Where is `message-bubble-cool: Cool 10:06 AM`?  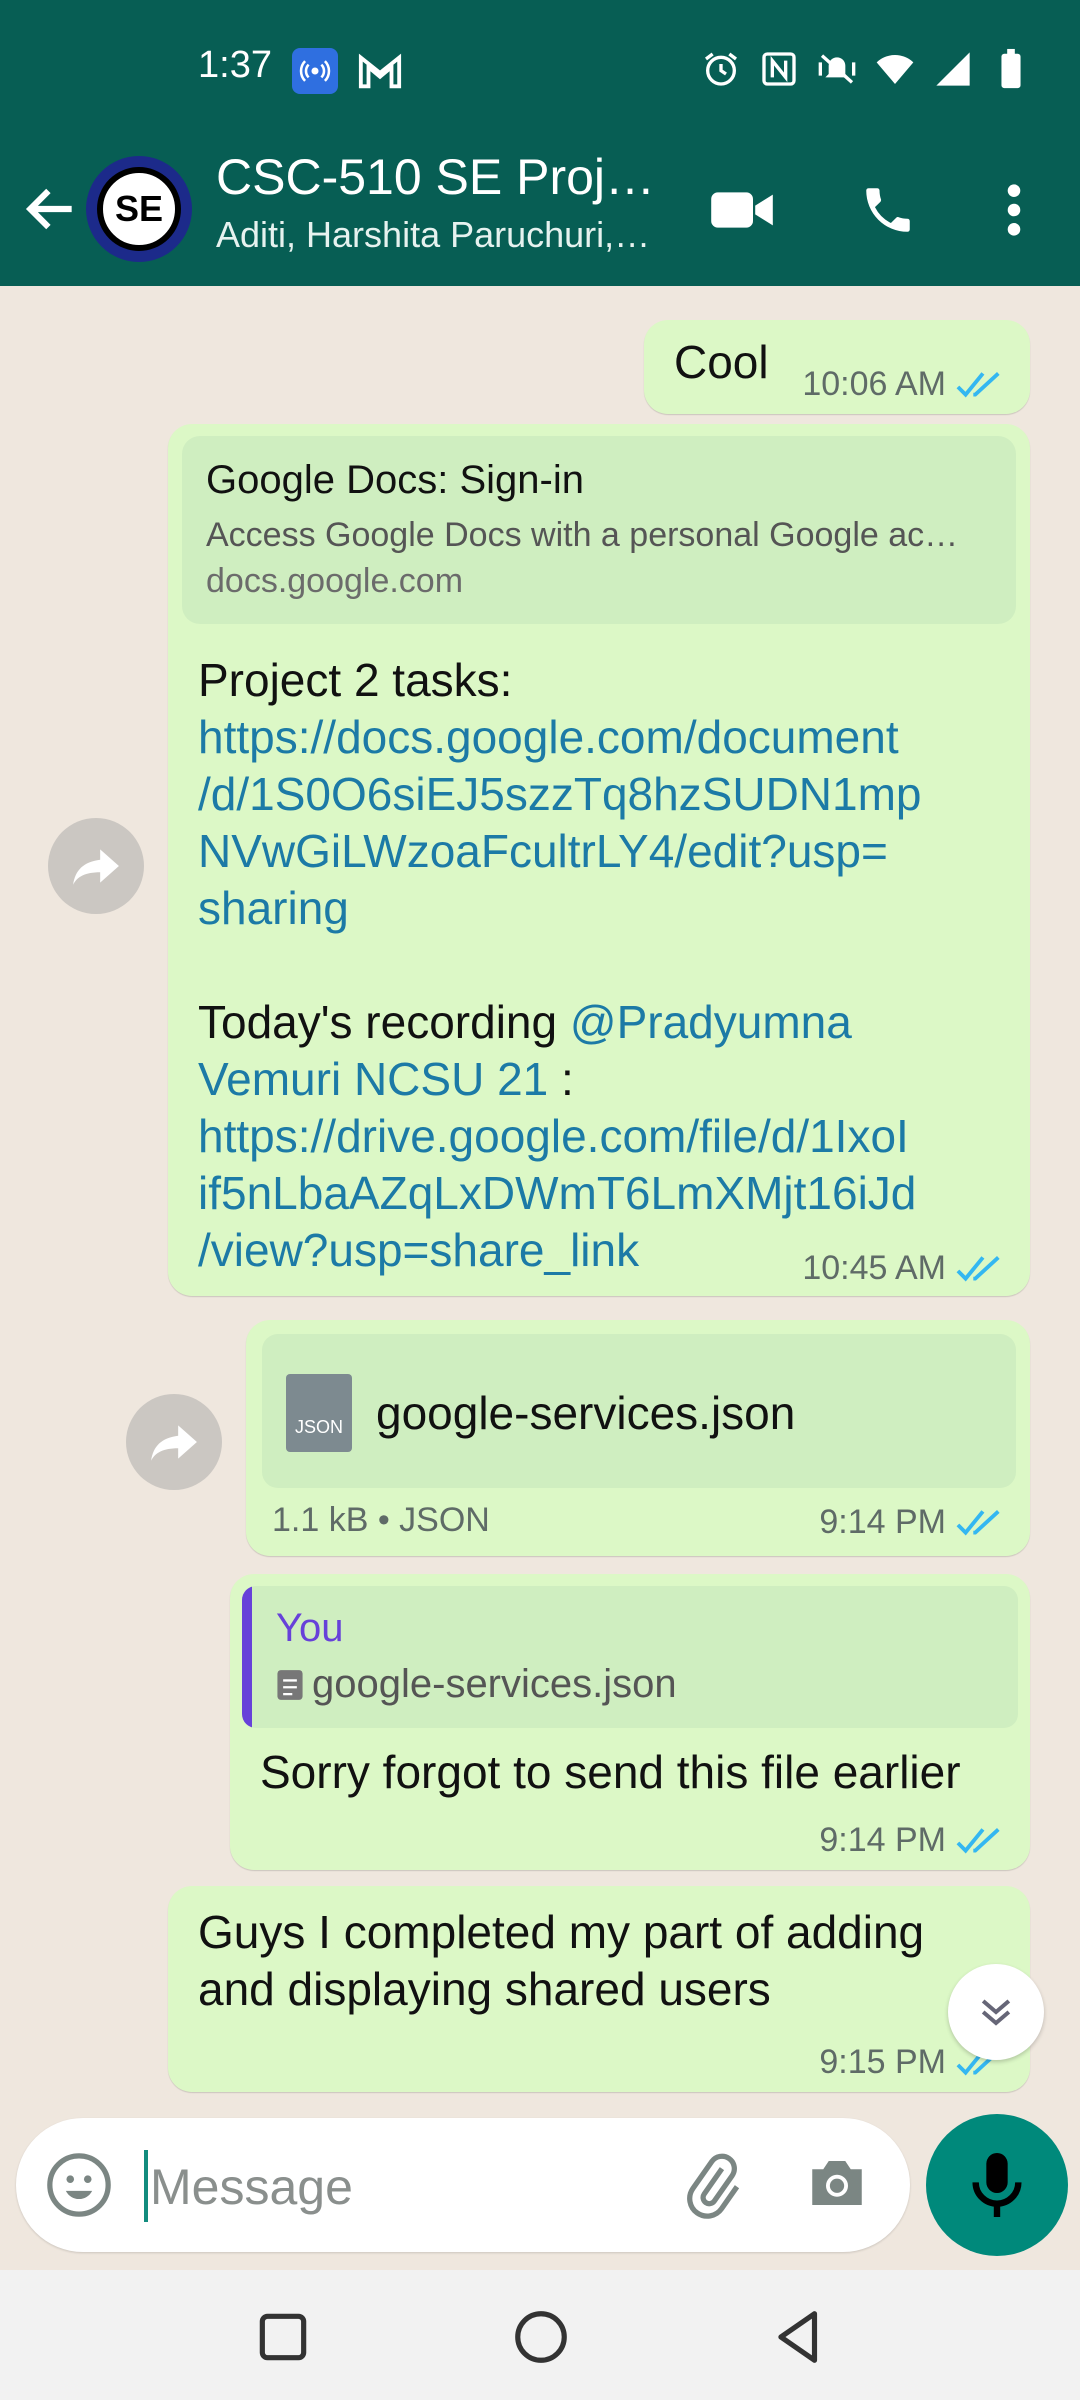 message-bubble-cool: Cool 10:06 AM is located at coordinates (837, 367).